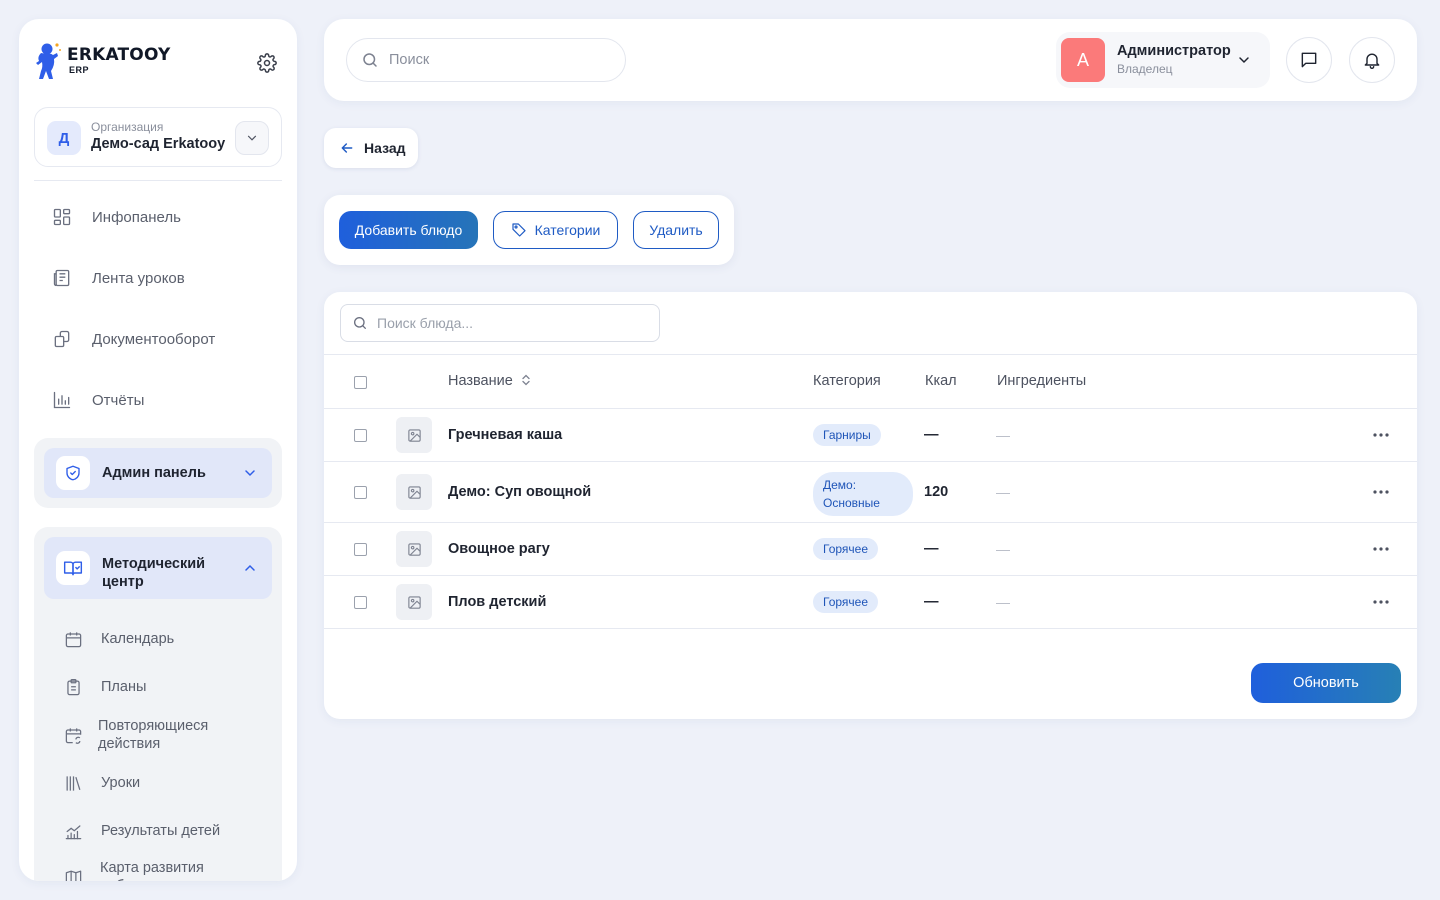 The image size is (1440, 900). I want to click on sidebar-item-label: Лента уроков, so click(138, 278).